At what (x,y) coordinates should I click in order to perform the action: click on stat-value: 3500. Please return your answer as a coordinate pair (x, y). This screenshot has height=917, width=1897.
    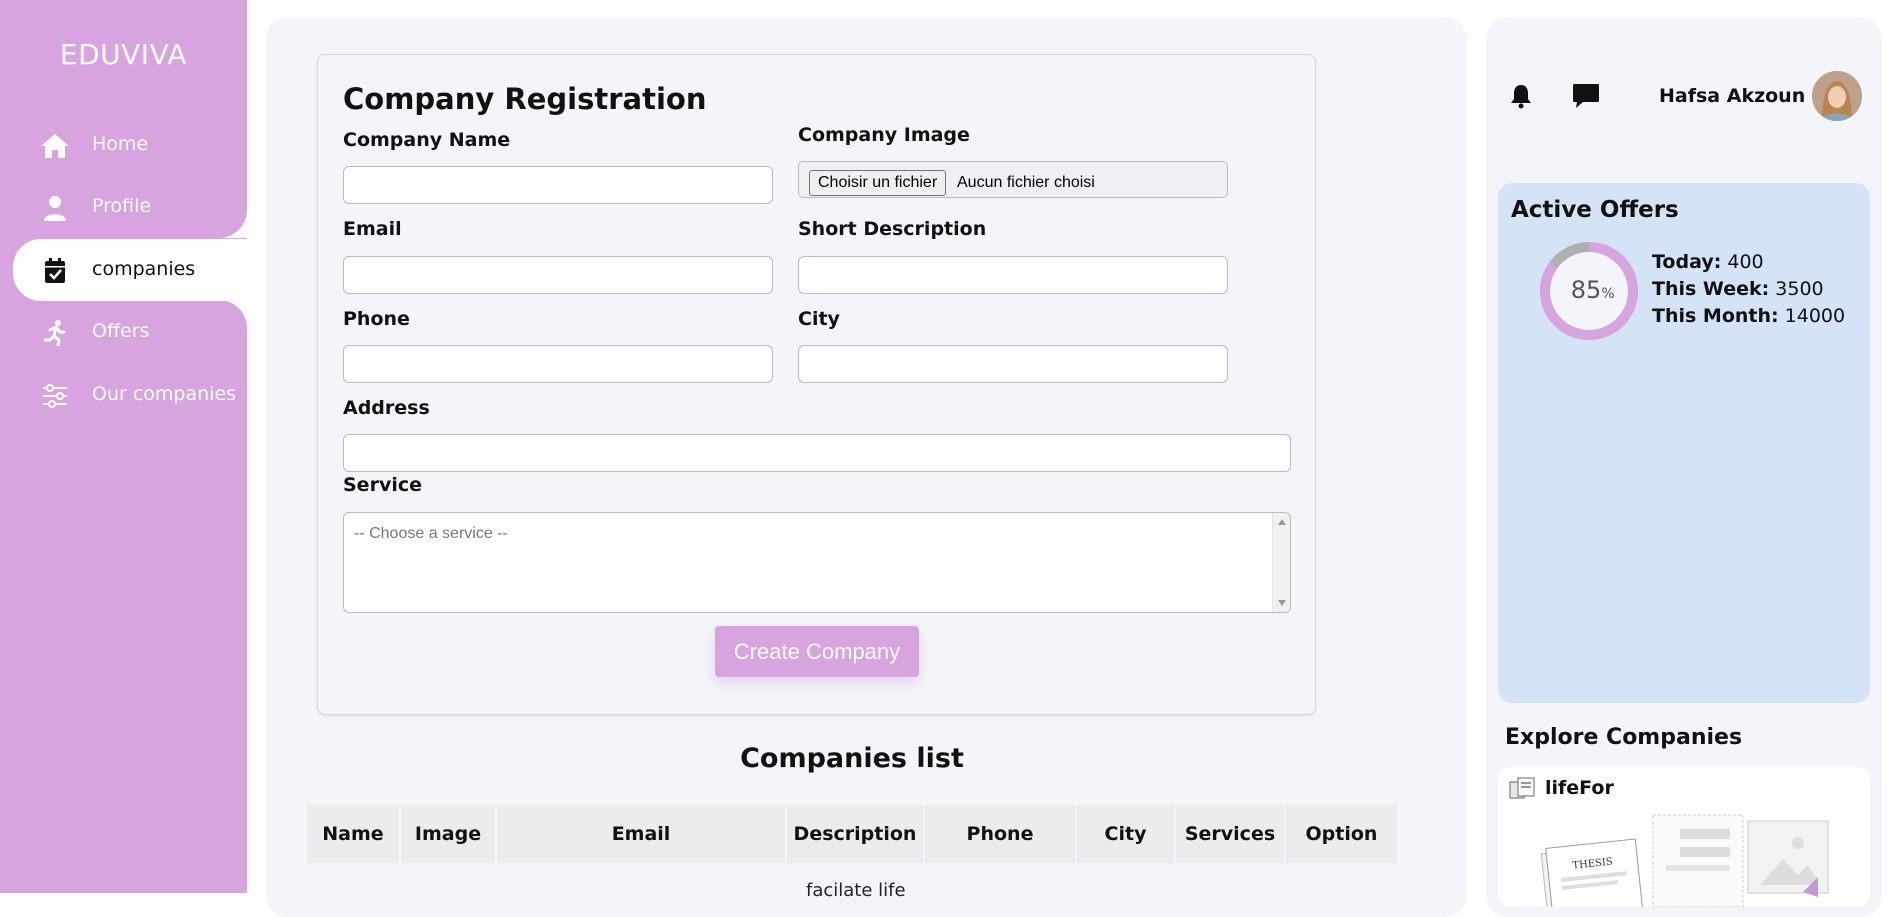
    Looking at the image, I should click on (1799, 289).